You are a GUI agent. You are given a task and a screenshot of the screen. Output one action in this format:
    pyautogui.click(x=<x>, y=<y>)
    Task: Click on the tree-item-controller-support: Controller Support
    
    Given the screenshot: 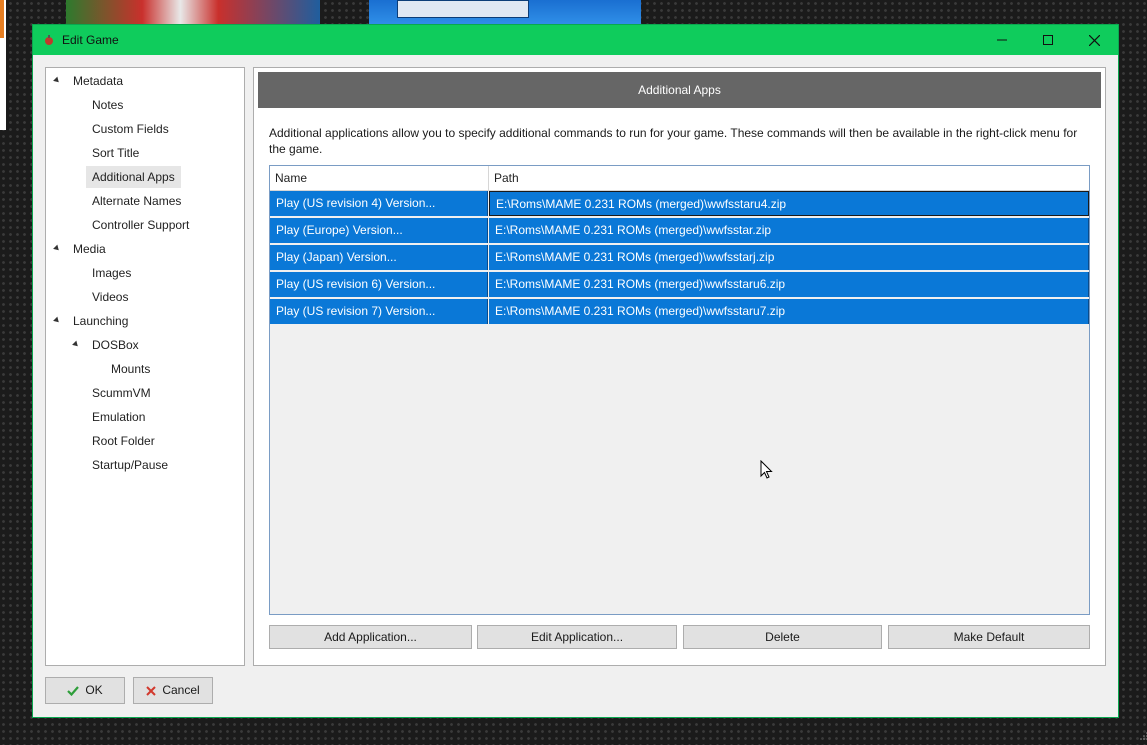 What is the action you would take?
    pyautogui.click(x=140, y=225)
    